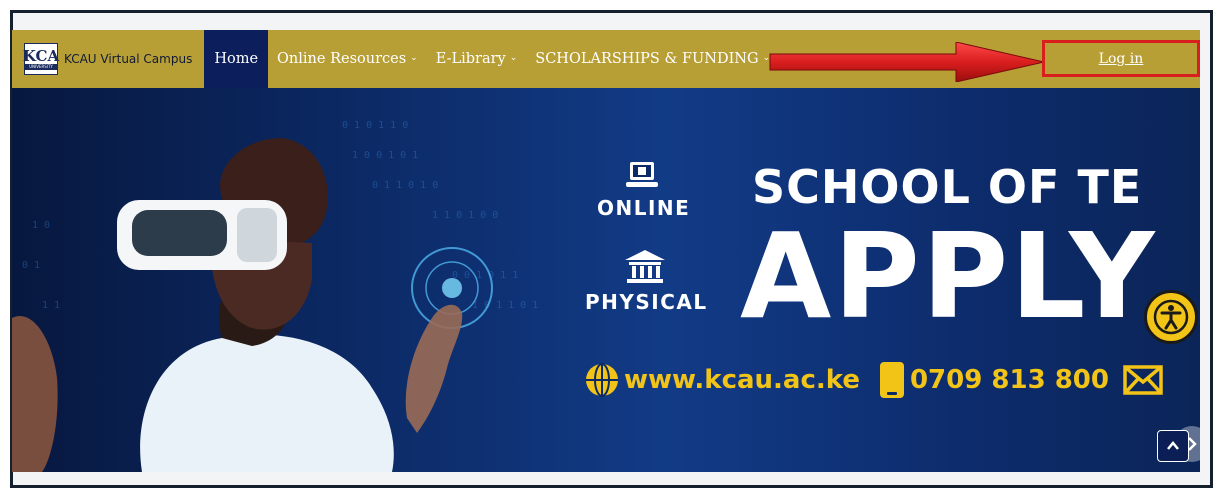 The height and width of the screenshot is (498, 1221). What do you see at coordinates (465, 215) in the screenshot?
I see `svg-text: 1 1 0 1 0 0` at bounding box center [465, 215].